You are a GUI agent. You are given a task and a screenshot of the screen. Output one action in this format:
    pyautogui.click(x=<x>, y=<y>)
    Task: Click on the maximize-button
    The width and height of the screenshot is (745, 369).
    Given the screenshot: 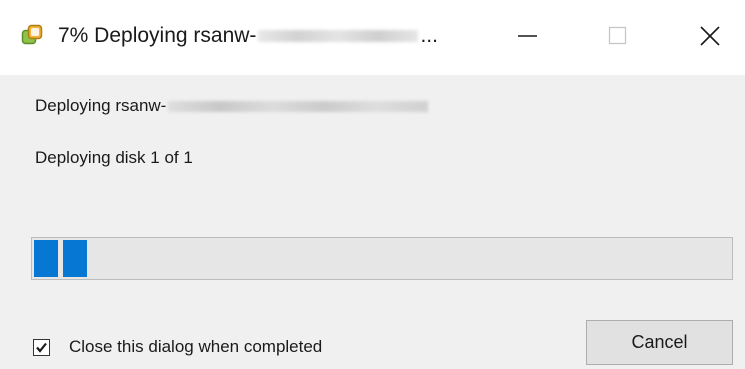 What is the action you would take?
    pyautogui.click(x=618, y=36)
    